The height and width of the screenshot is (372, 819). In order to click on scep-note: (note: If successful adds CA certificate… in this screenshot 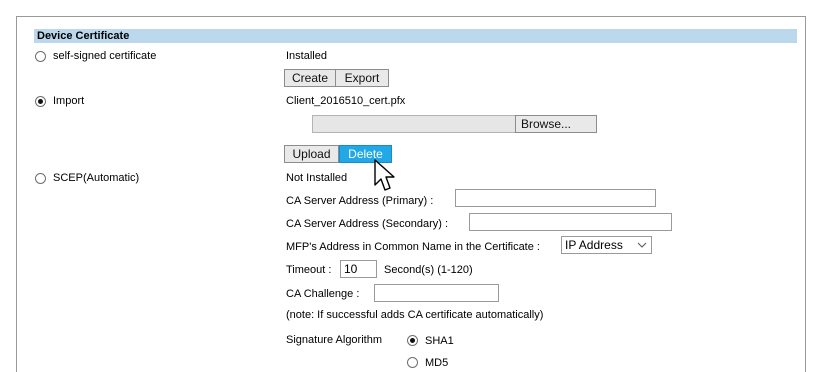, I will do `click(415, 315)`.